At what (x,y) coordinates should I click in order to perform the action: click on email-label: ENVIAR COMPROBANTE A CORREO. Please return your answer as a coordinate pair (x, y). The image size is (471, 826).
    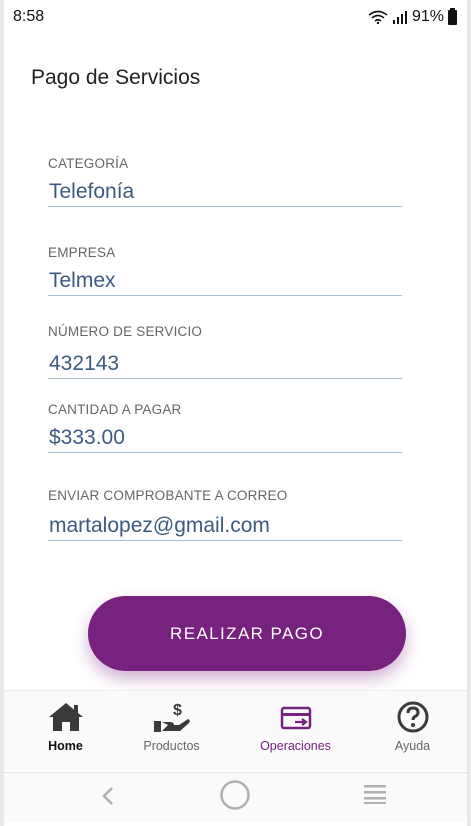
    Looking at the image, I should click on (168, 495).